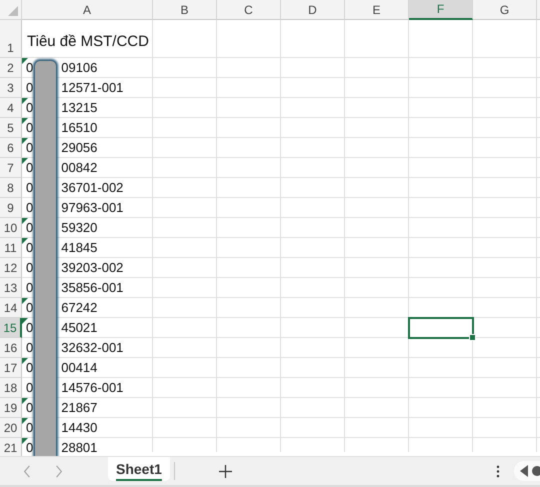  I want to click on row-header: 5, so click(11, 128).